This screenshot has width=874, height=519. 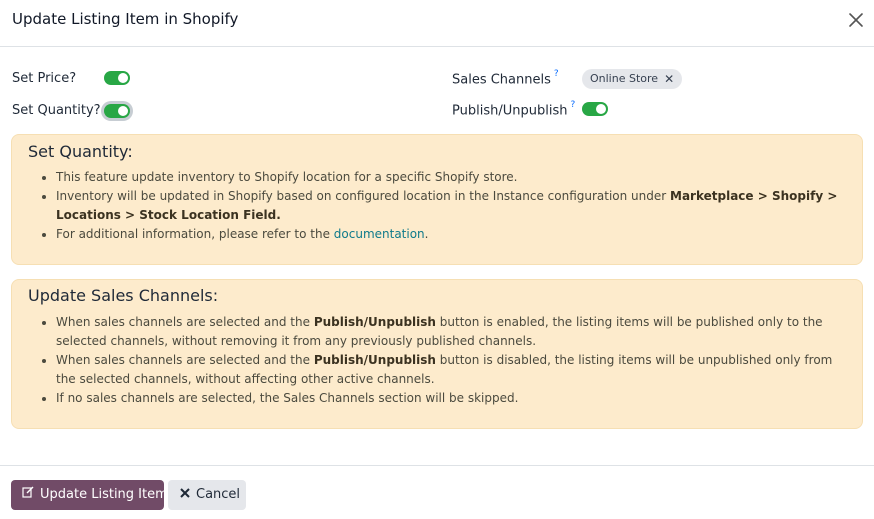 What do you see at coordinates (669, 79) in the screenshot?
I see `remove-tag-icon: ✕` at bounding box center [669, 79].